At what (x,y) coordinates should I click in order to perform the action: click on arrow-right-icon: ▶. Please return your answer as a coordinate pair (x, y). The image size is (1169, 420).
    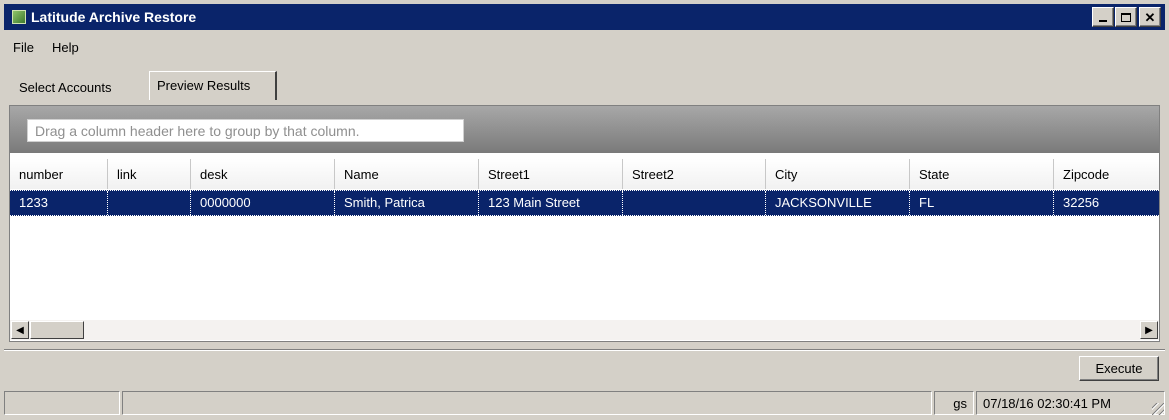
    Looking at the image, I should click on (1149, 330).